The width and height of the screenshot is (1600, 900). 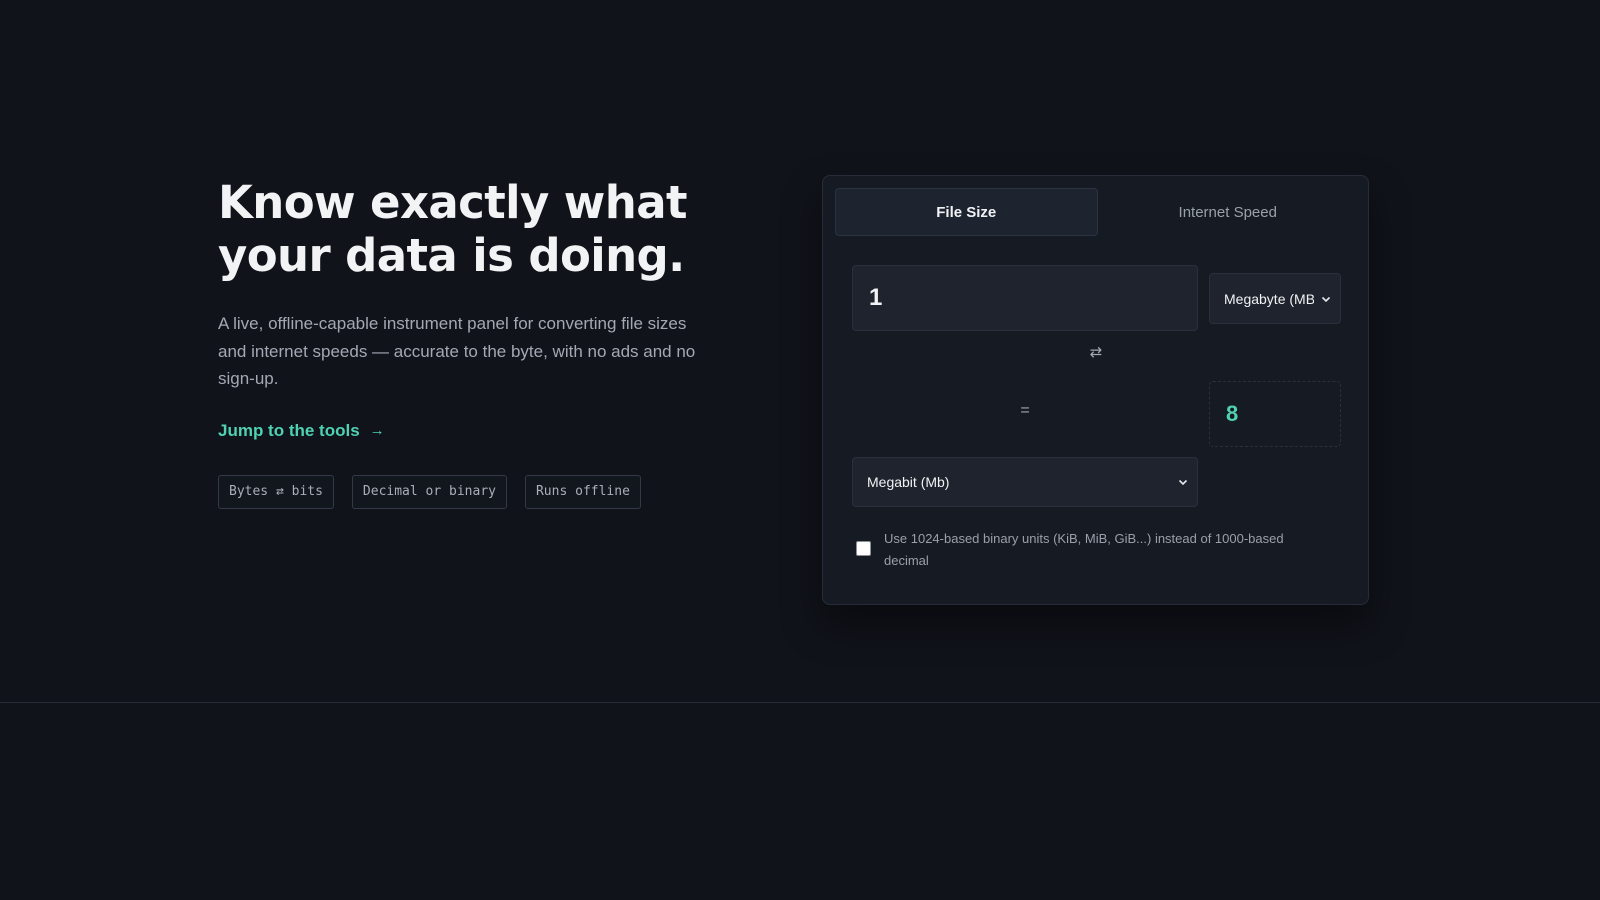 I want to click on jump-to-tools-link: Jump to the tools →, so click(x=301, y=431).